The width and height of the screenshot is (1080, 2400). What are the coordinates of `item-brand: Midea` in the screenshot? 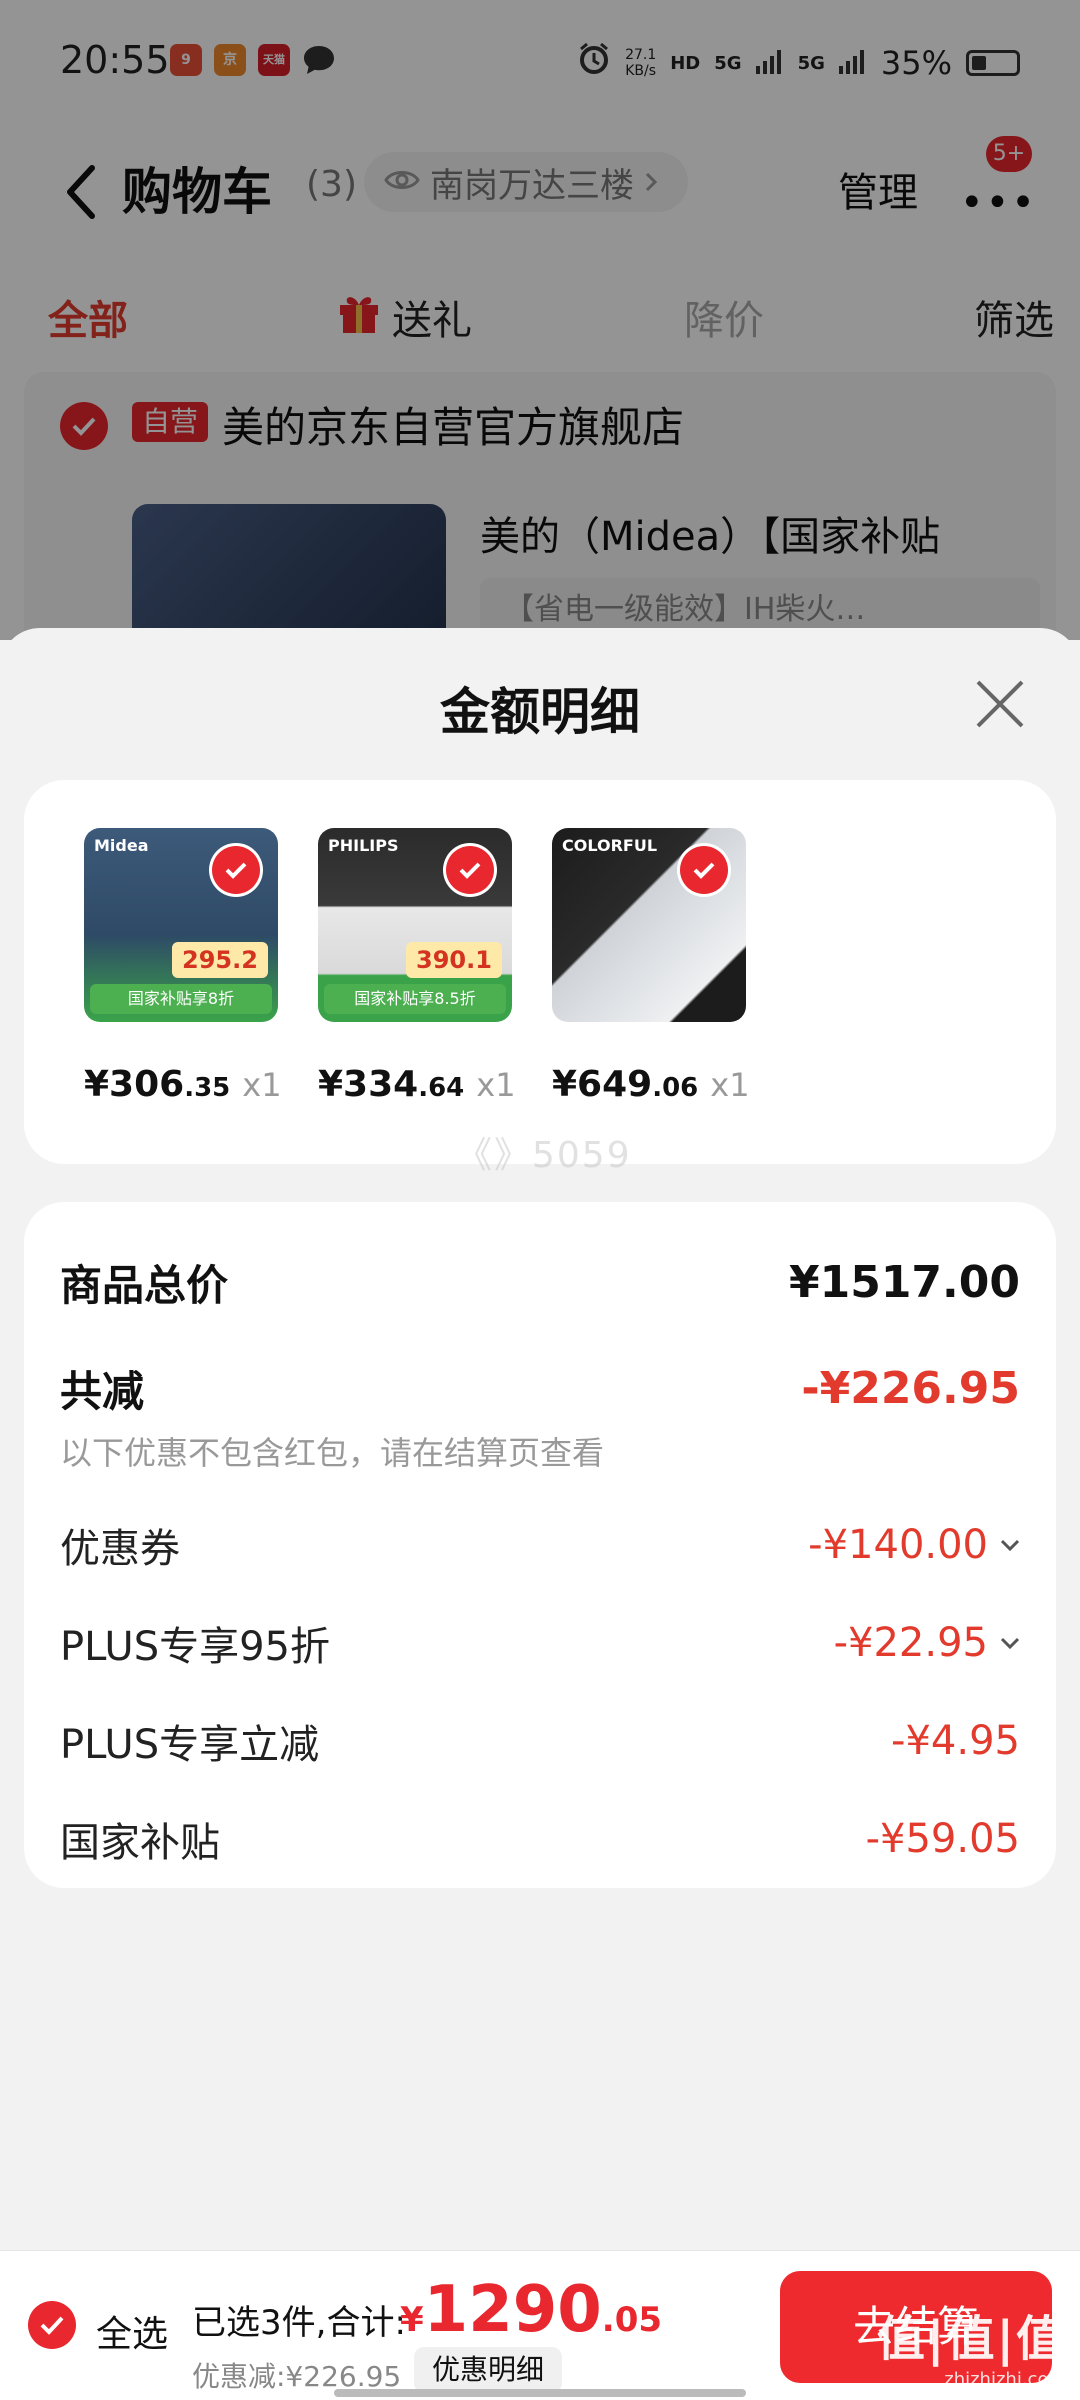 It's located at (121, 845).